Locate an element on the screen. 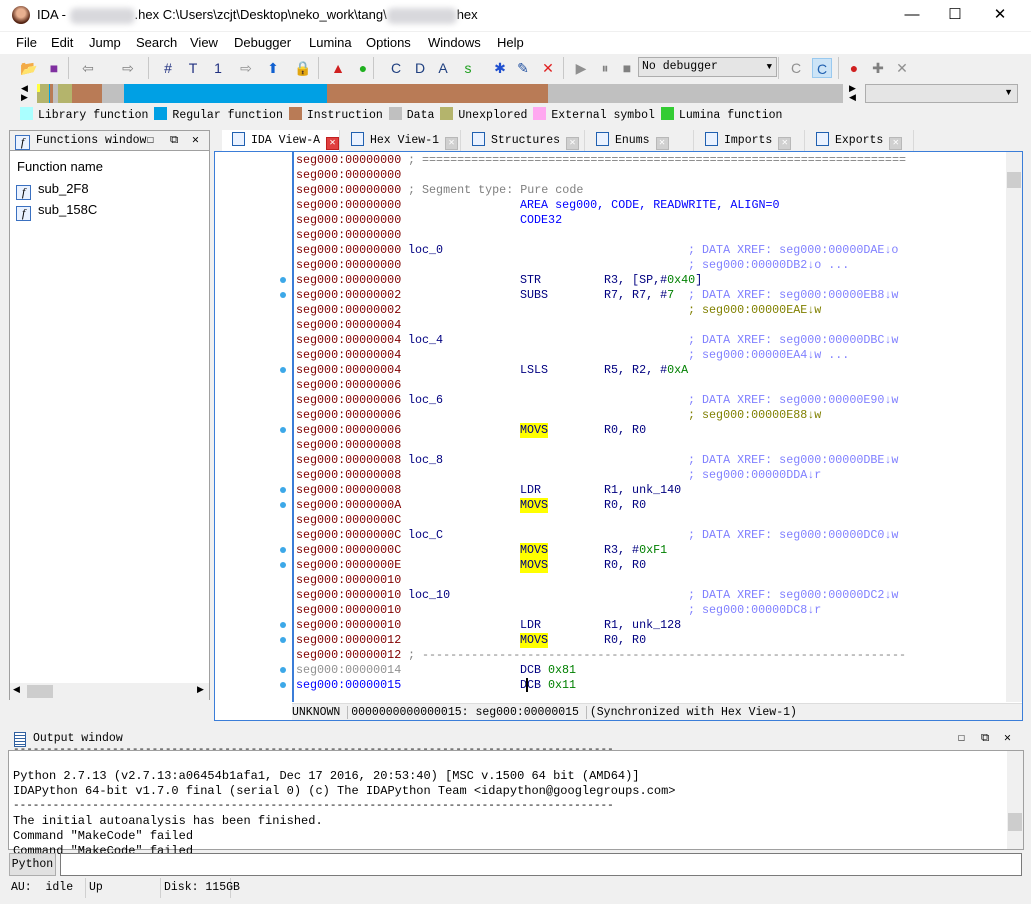 The width and height of the screenshot is (1031, 904). forward-icon: ⇨ is located at coordinates (128, 68).